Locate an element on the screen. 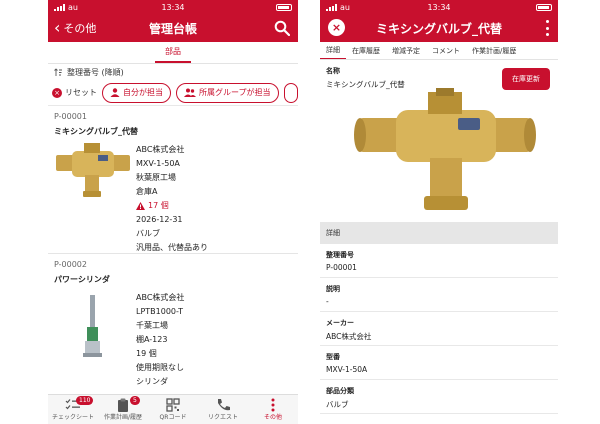 The image size is (600, 424). field-label: 型番 is located at coordinates (333, 357).